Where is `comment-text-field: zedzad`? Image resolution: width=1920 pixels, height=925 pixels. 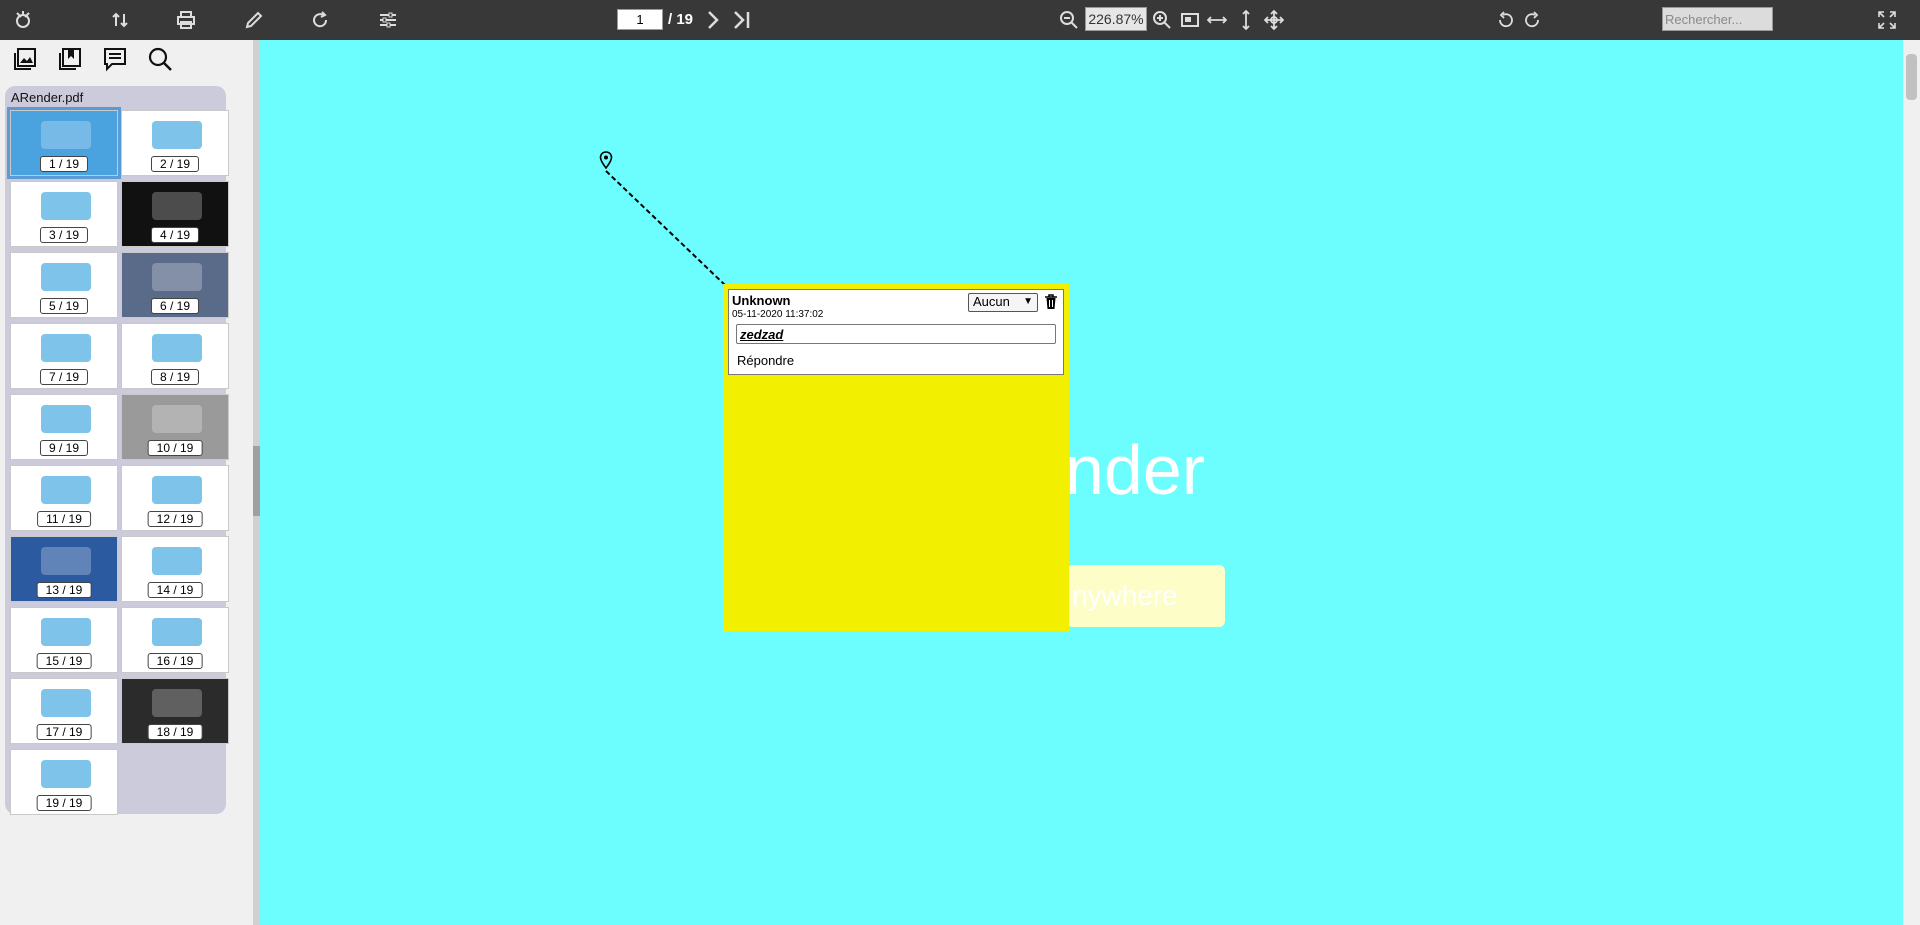
comment-text-field: zedzad is located at coordinates (896, 334).